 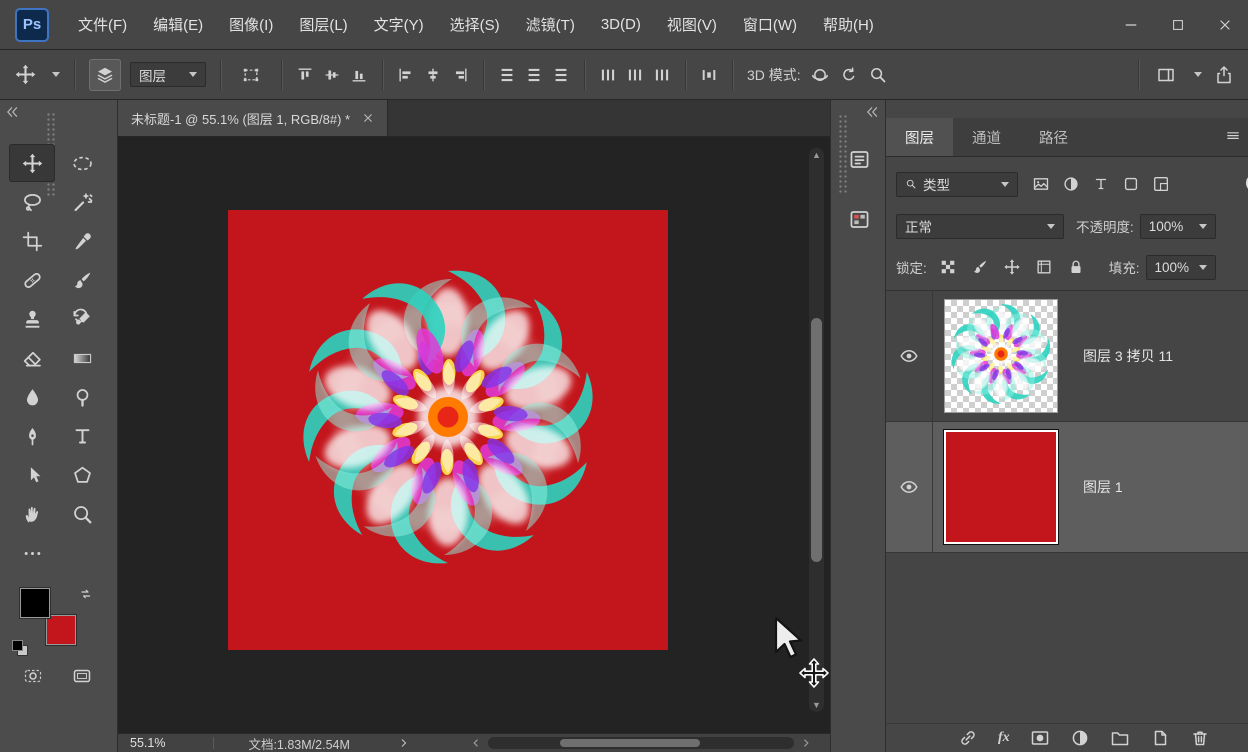 I want to click on filter-smart-objects-icon, so click(x=1161, y=184).